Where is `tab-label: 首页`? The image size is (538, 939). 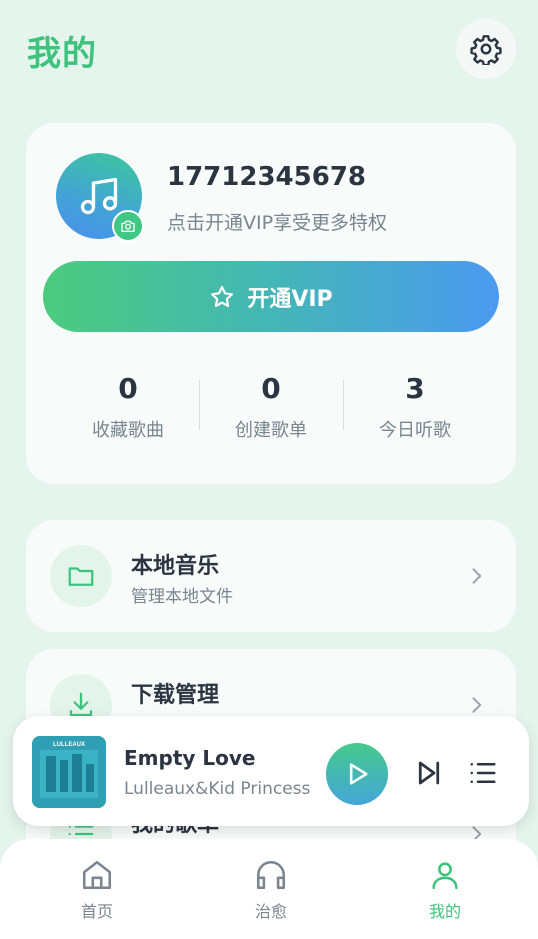 tab-label: 首页 is located at coordinates (96, 911).